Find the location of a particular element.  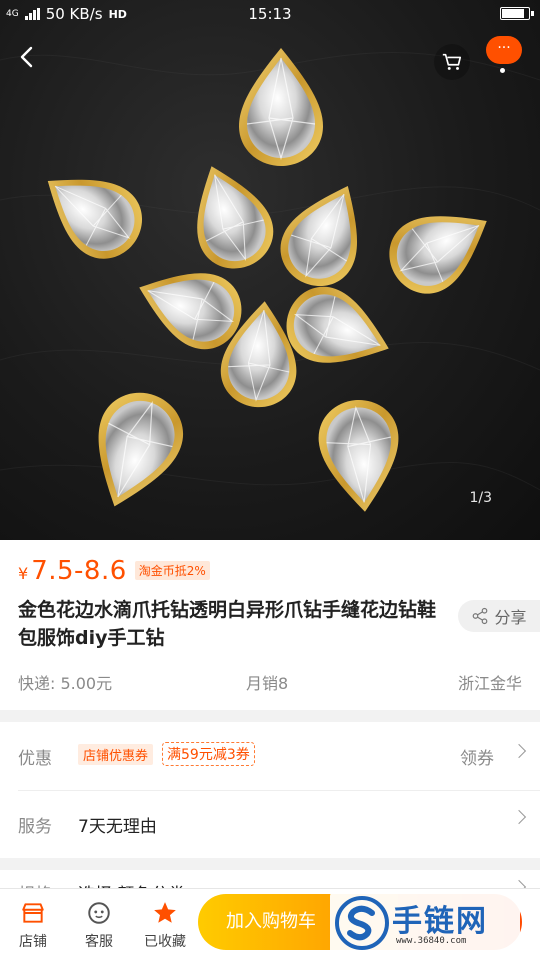

image-pager: 1/3 is located at coordinates (480, 498).